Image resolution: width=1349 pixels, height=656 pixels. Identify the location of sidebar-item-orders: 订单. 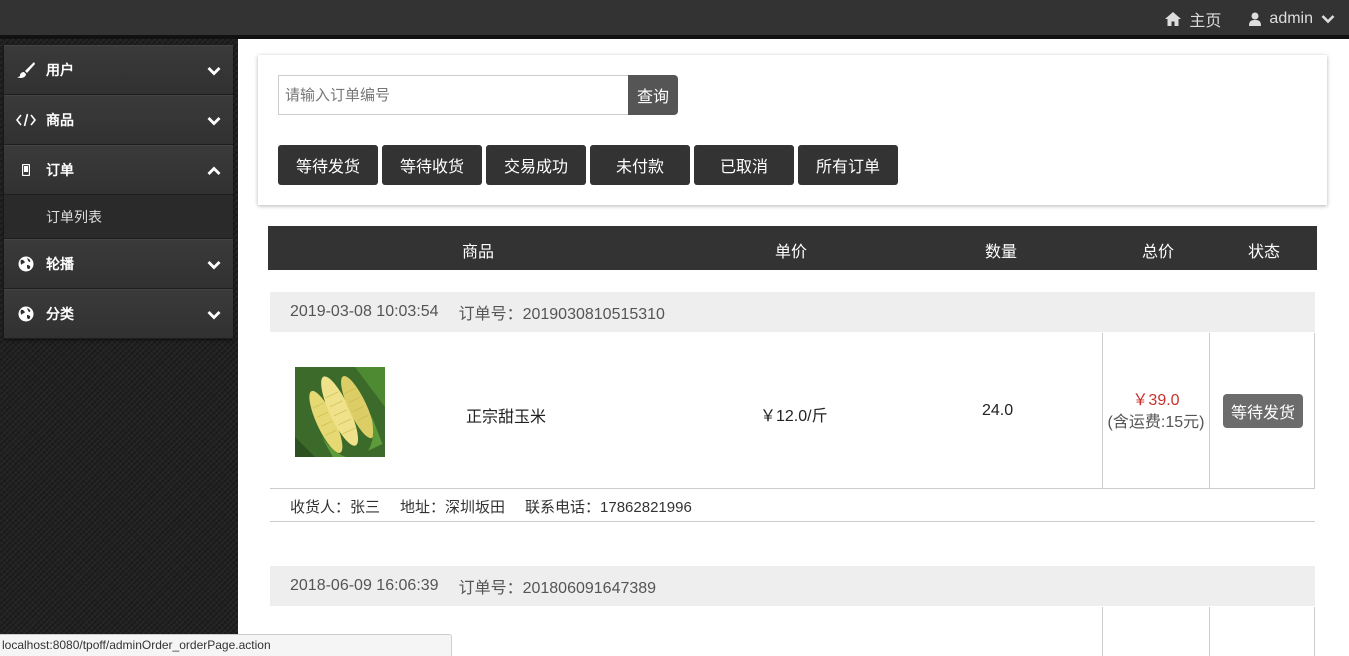
(118, 170).